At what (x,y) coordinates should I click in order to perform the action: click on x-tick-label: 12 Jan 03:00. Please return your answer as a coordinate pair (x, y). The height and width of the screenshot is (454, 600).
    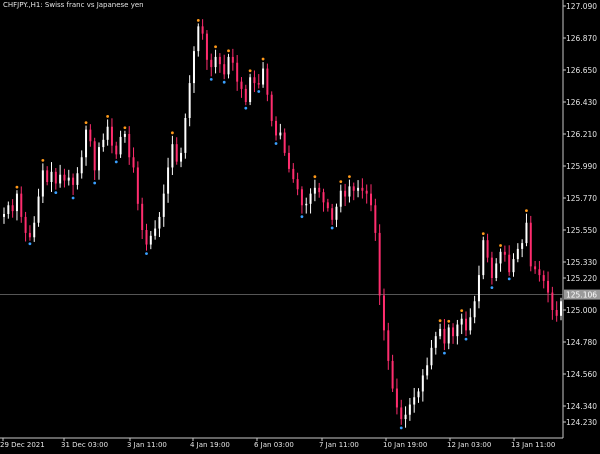
    Looking at the image, I should click on (469, 445).